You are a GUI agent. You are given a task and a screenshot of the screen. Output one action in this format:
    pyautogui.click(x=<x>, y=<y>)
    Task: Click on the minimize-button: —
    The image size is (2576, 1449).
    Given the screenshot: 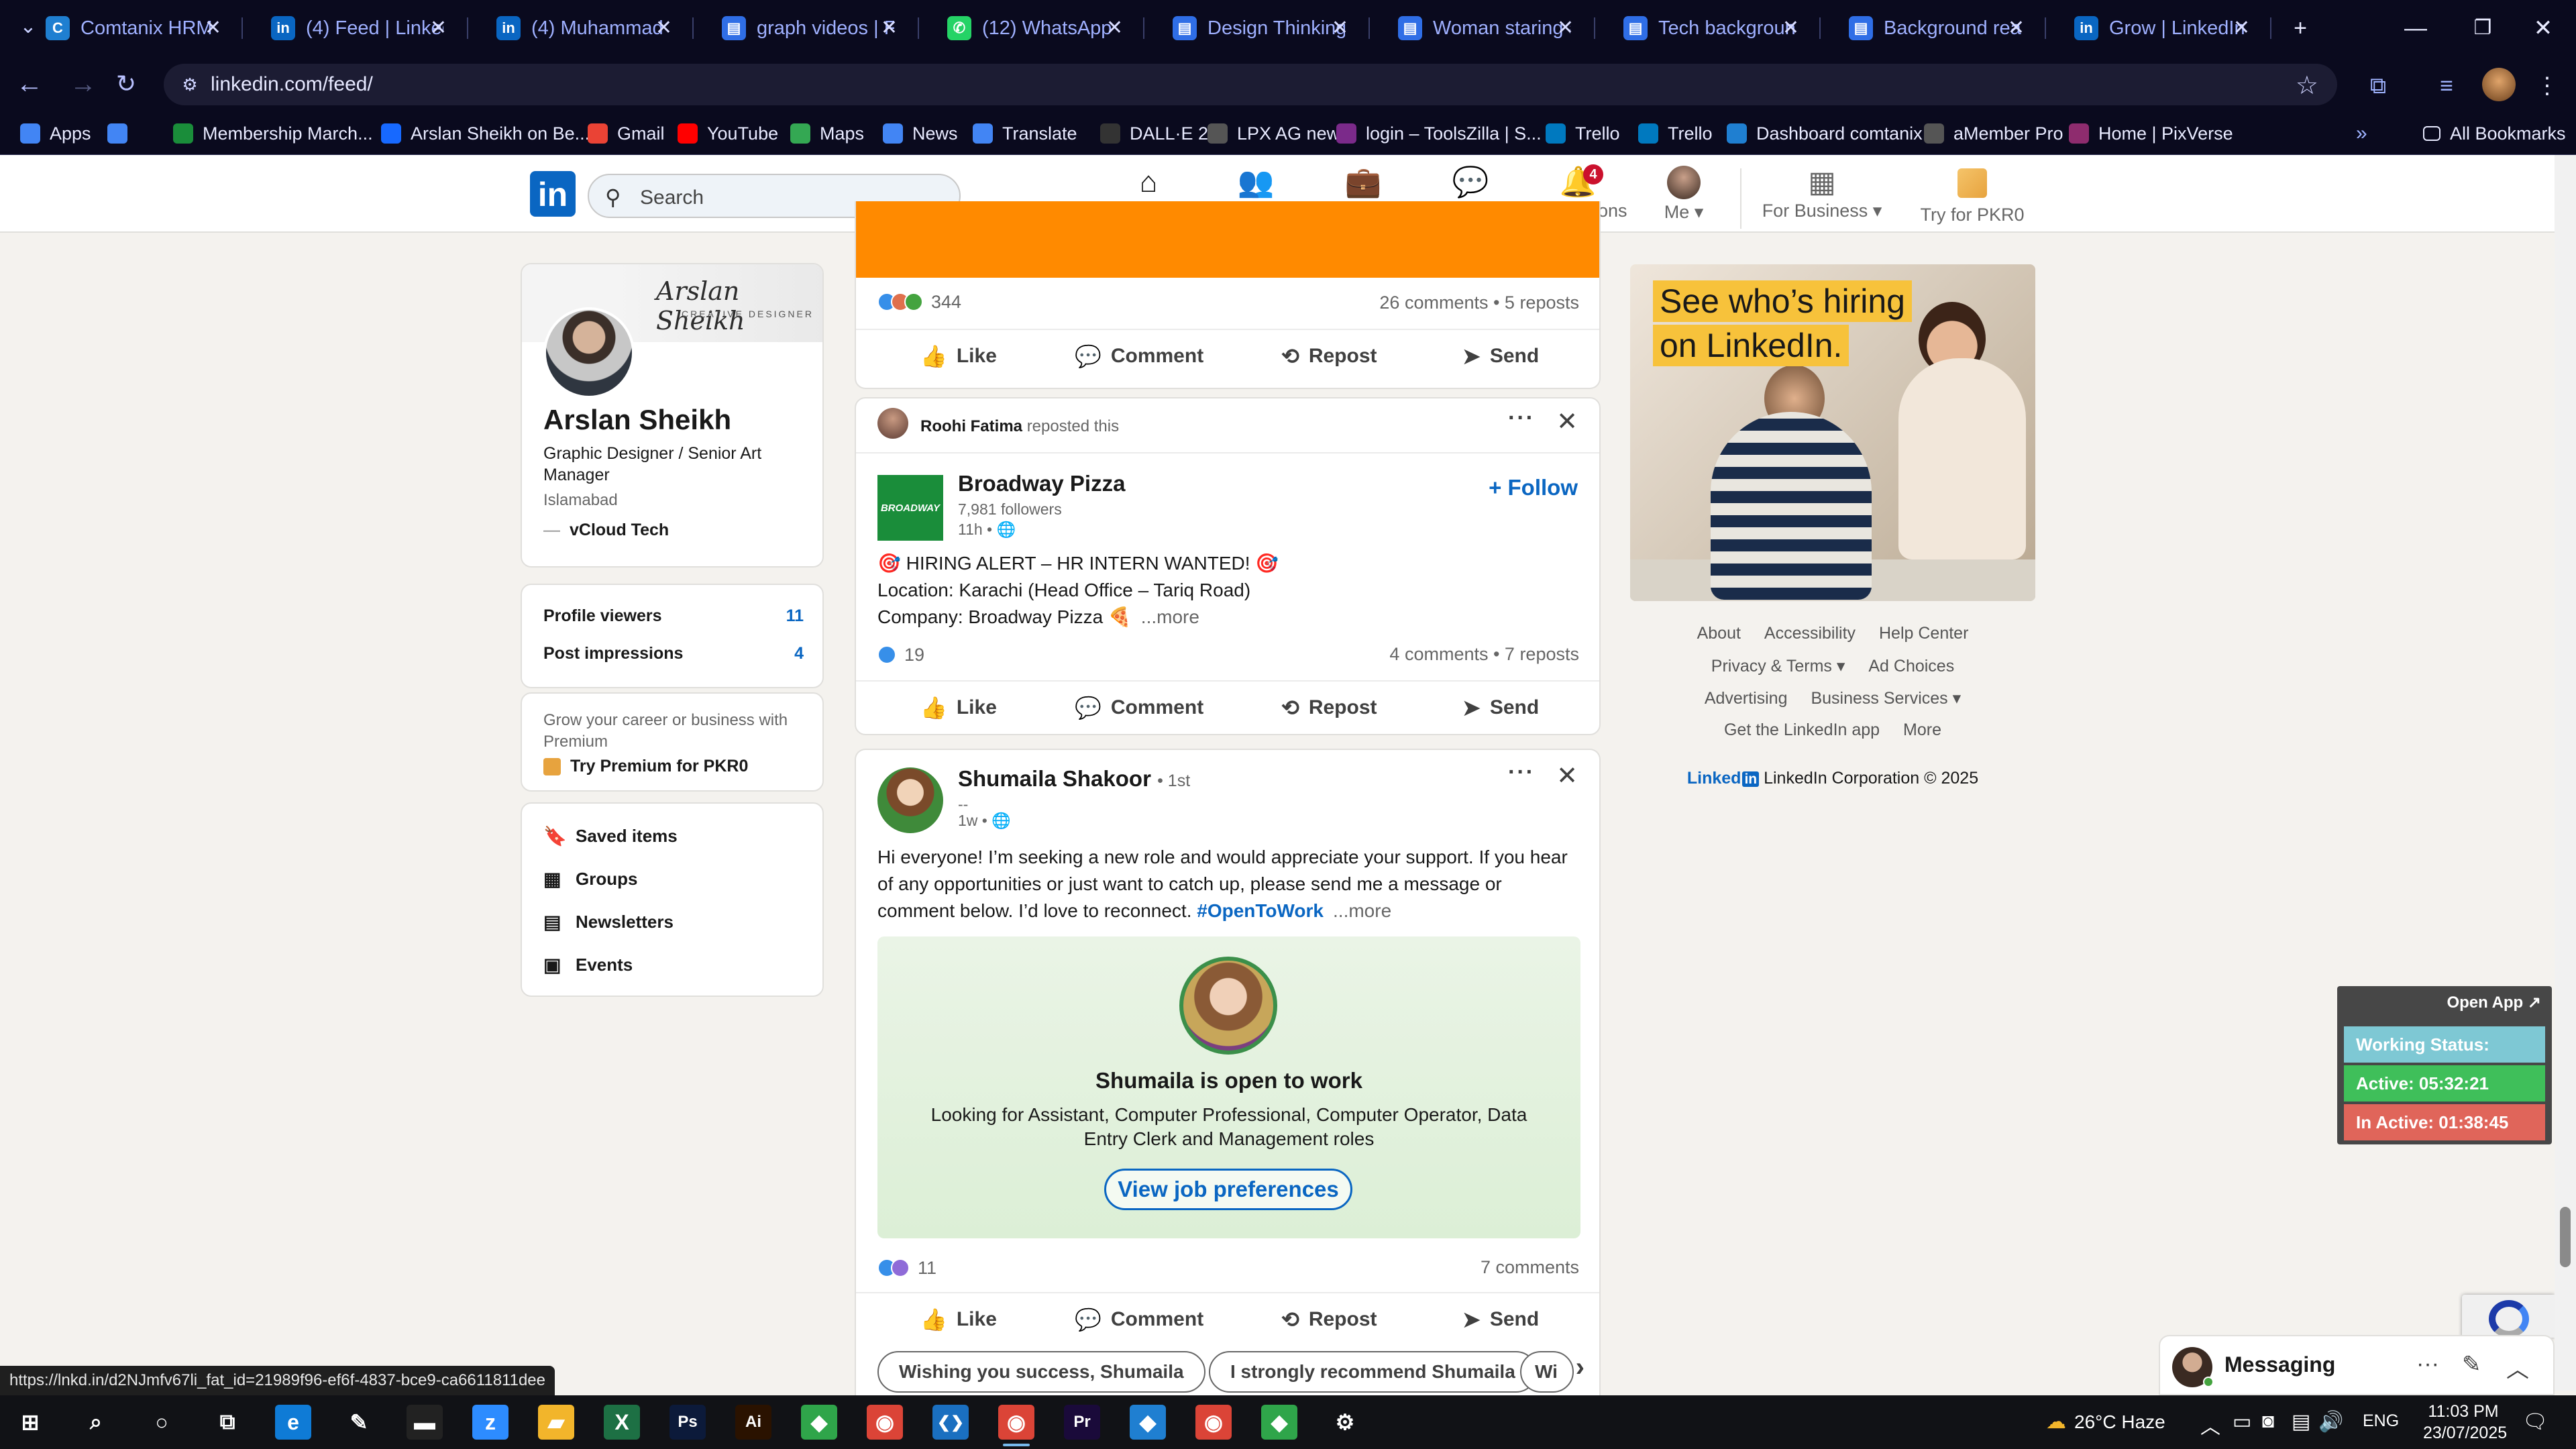 What is the action you would take?
    pyautogui.click(x=2415, y=28)
    